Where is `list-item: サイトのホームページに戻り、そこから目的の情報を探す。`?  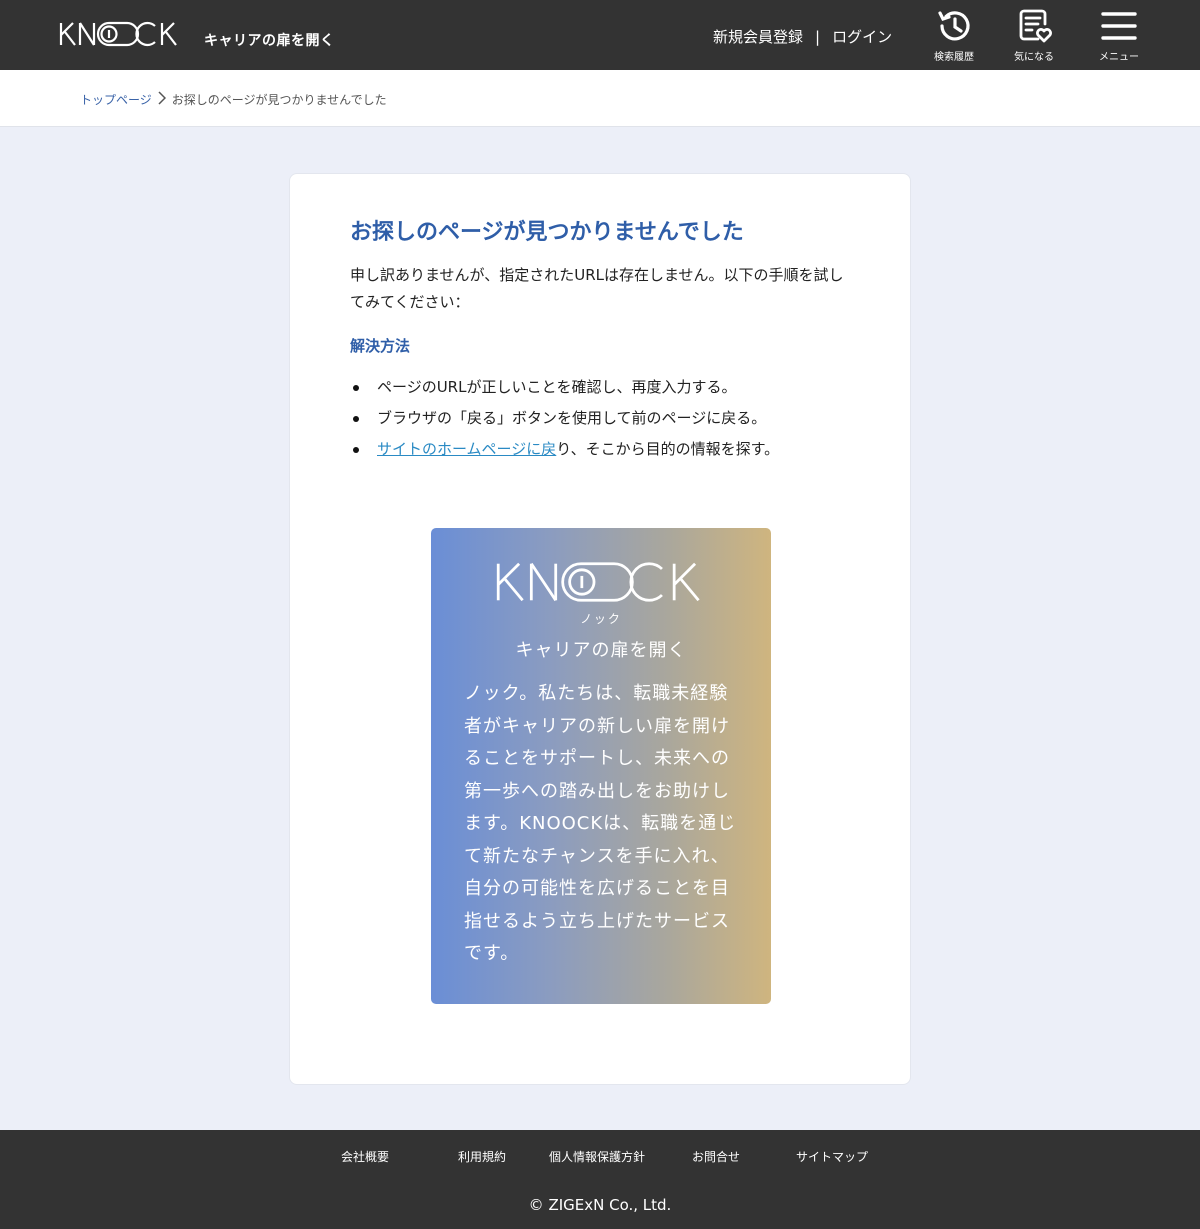 list-item: サイトのホームページに戻り、そこから目的の情報を探す。 is located at coordinates (564, 449).